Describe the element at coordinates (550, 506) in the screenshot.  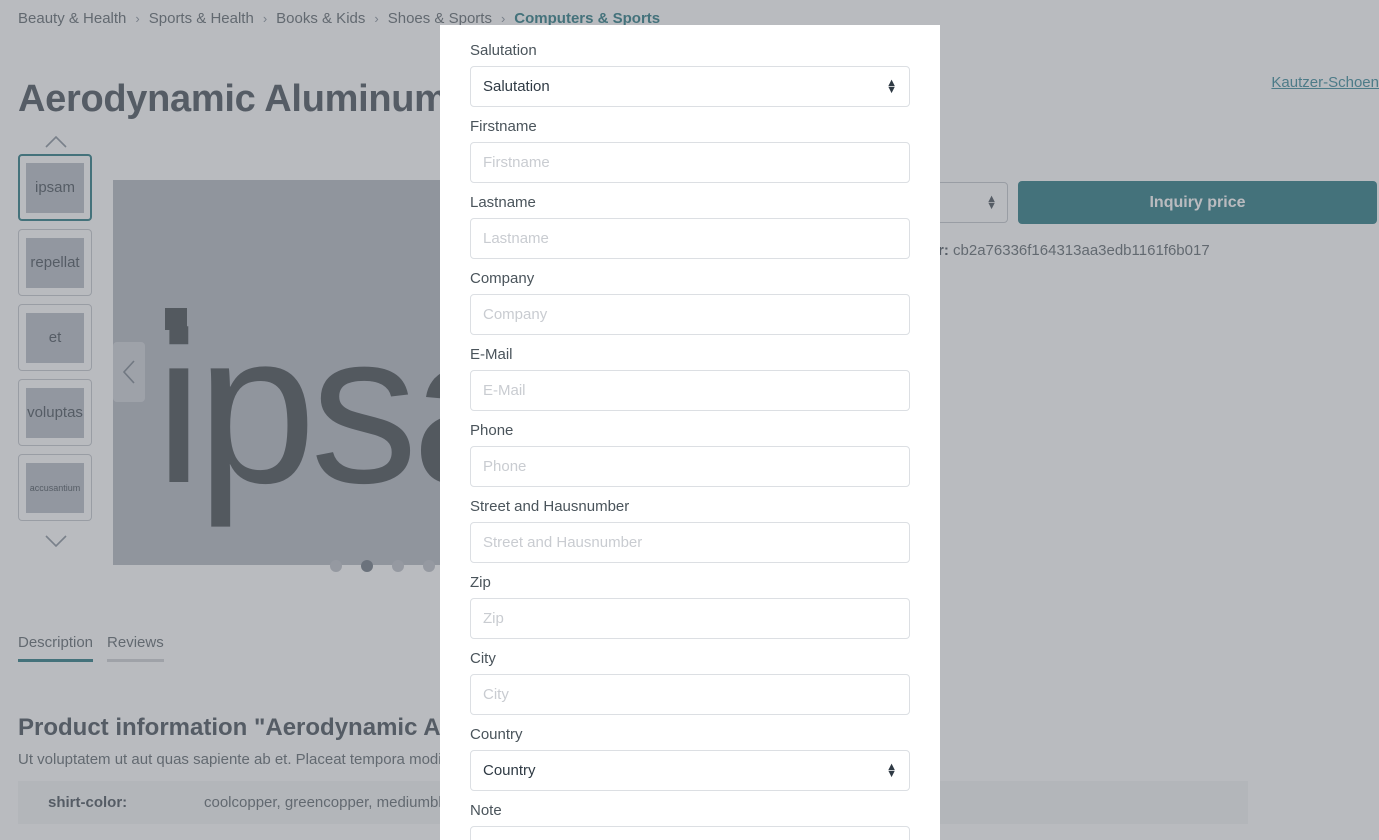
I see `label-street: Street and Hausnumber` at that location.